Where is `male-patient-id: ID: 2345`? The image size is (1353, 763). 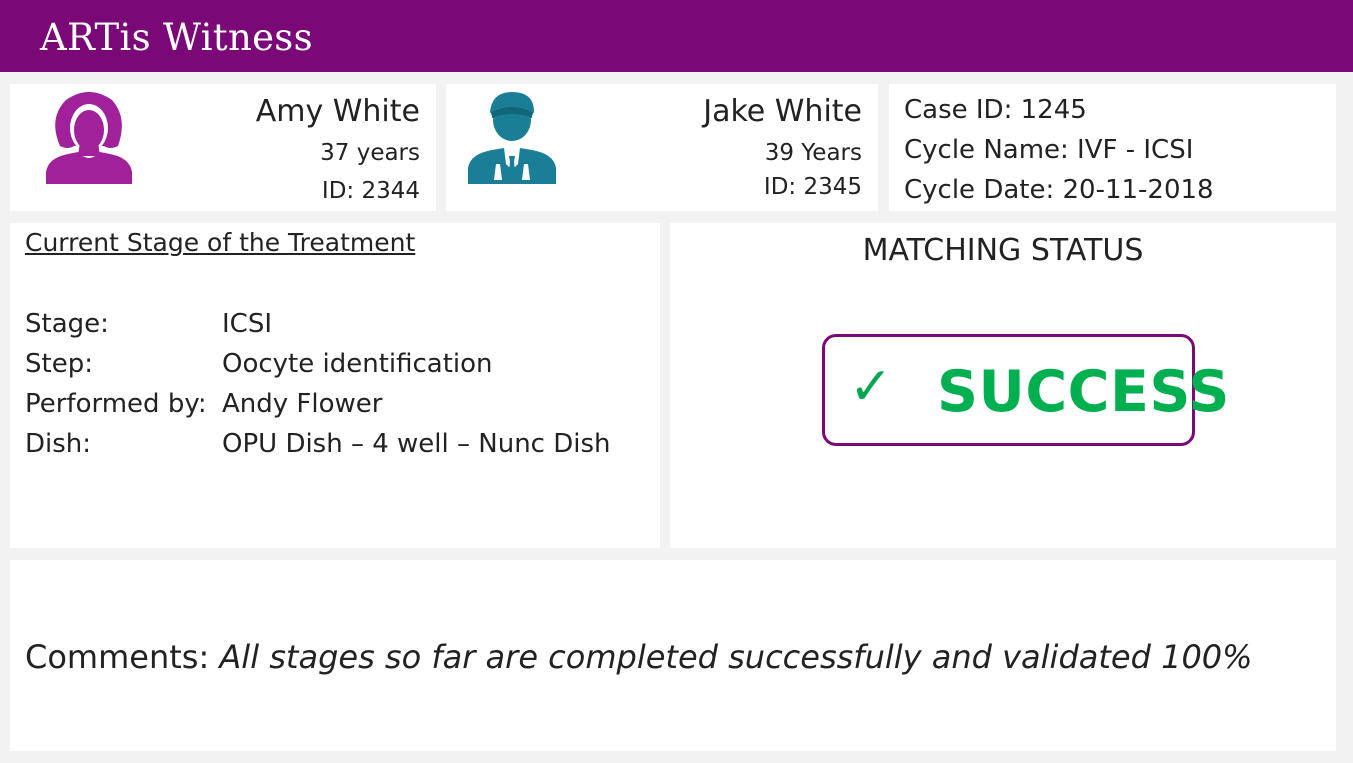 male-patient-id: ID: 2345 is located at coordinates (812, 187).